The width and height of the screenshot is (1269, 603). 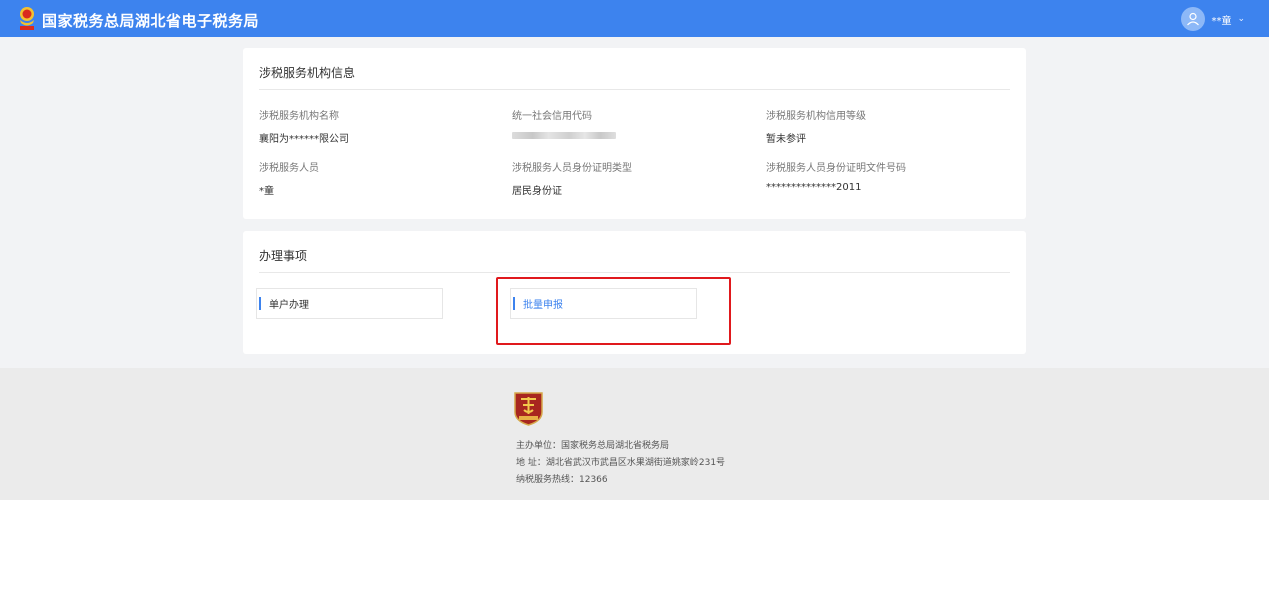 I want to click on field-credit-code: 统一社会信用代码, so click(x=564, y=123).